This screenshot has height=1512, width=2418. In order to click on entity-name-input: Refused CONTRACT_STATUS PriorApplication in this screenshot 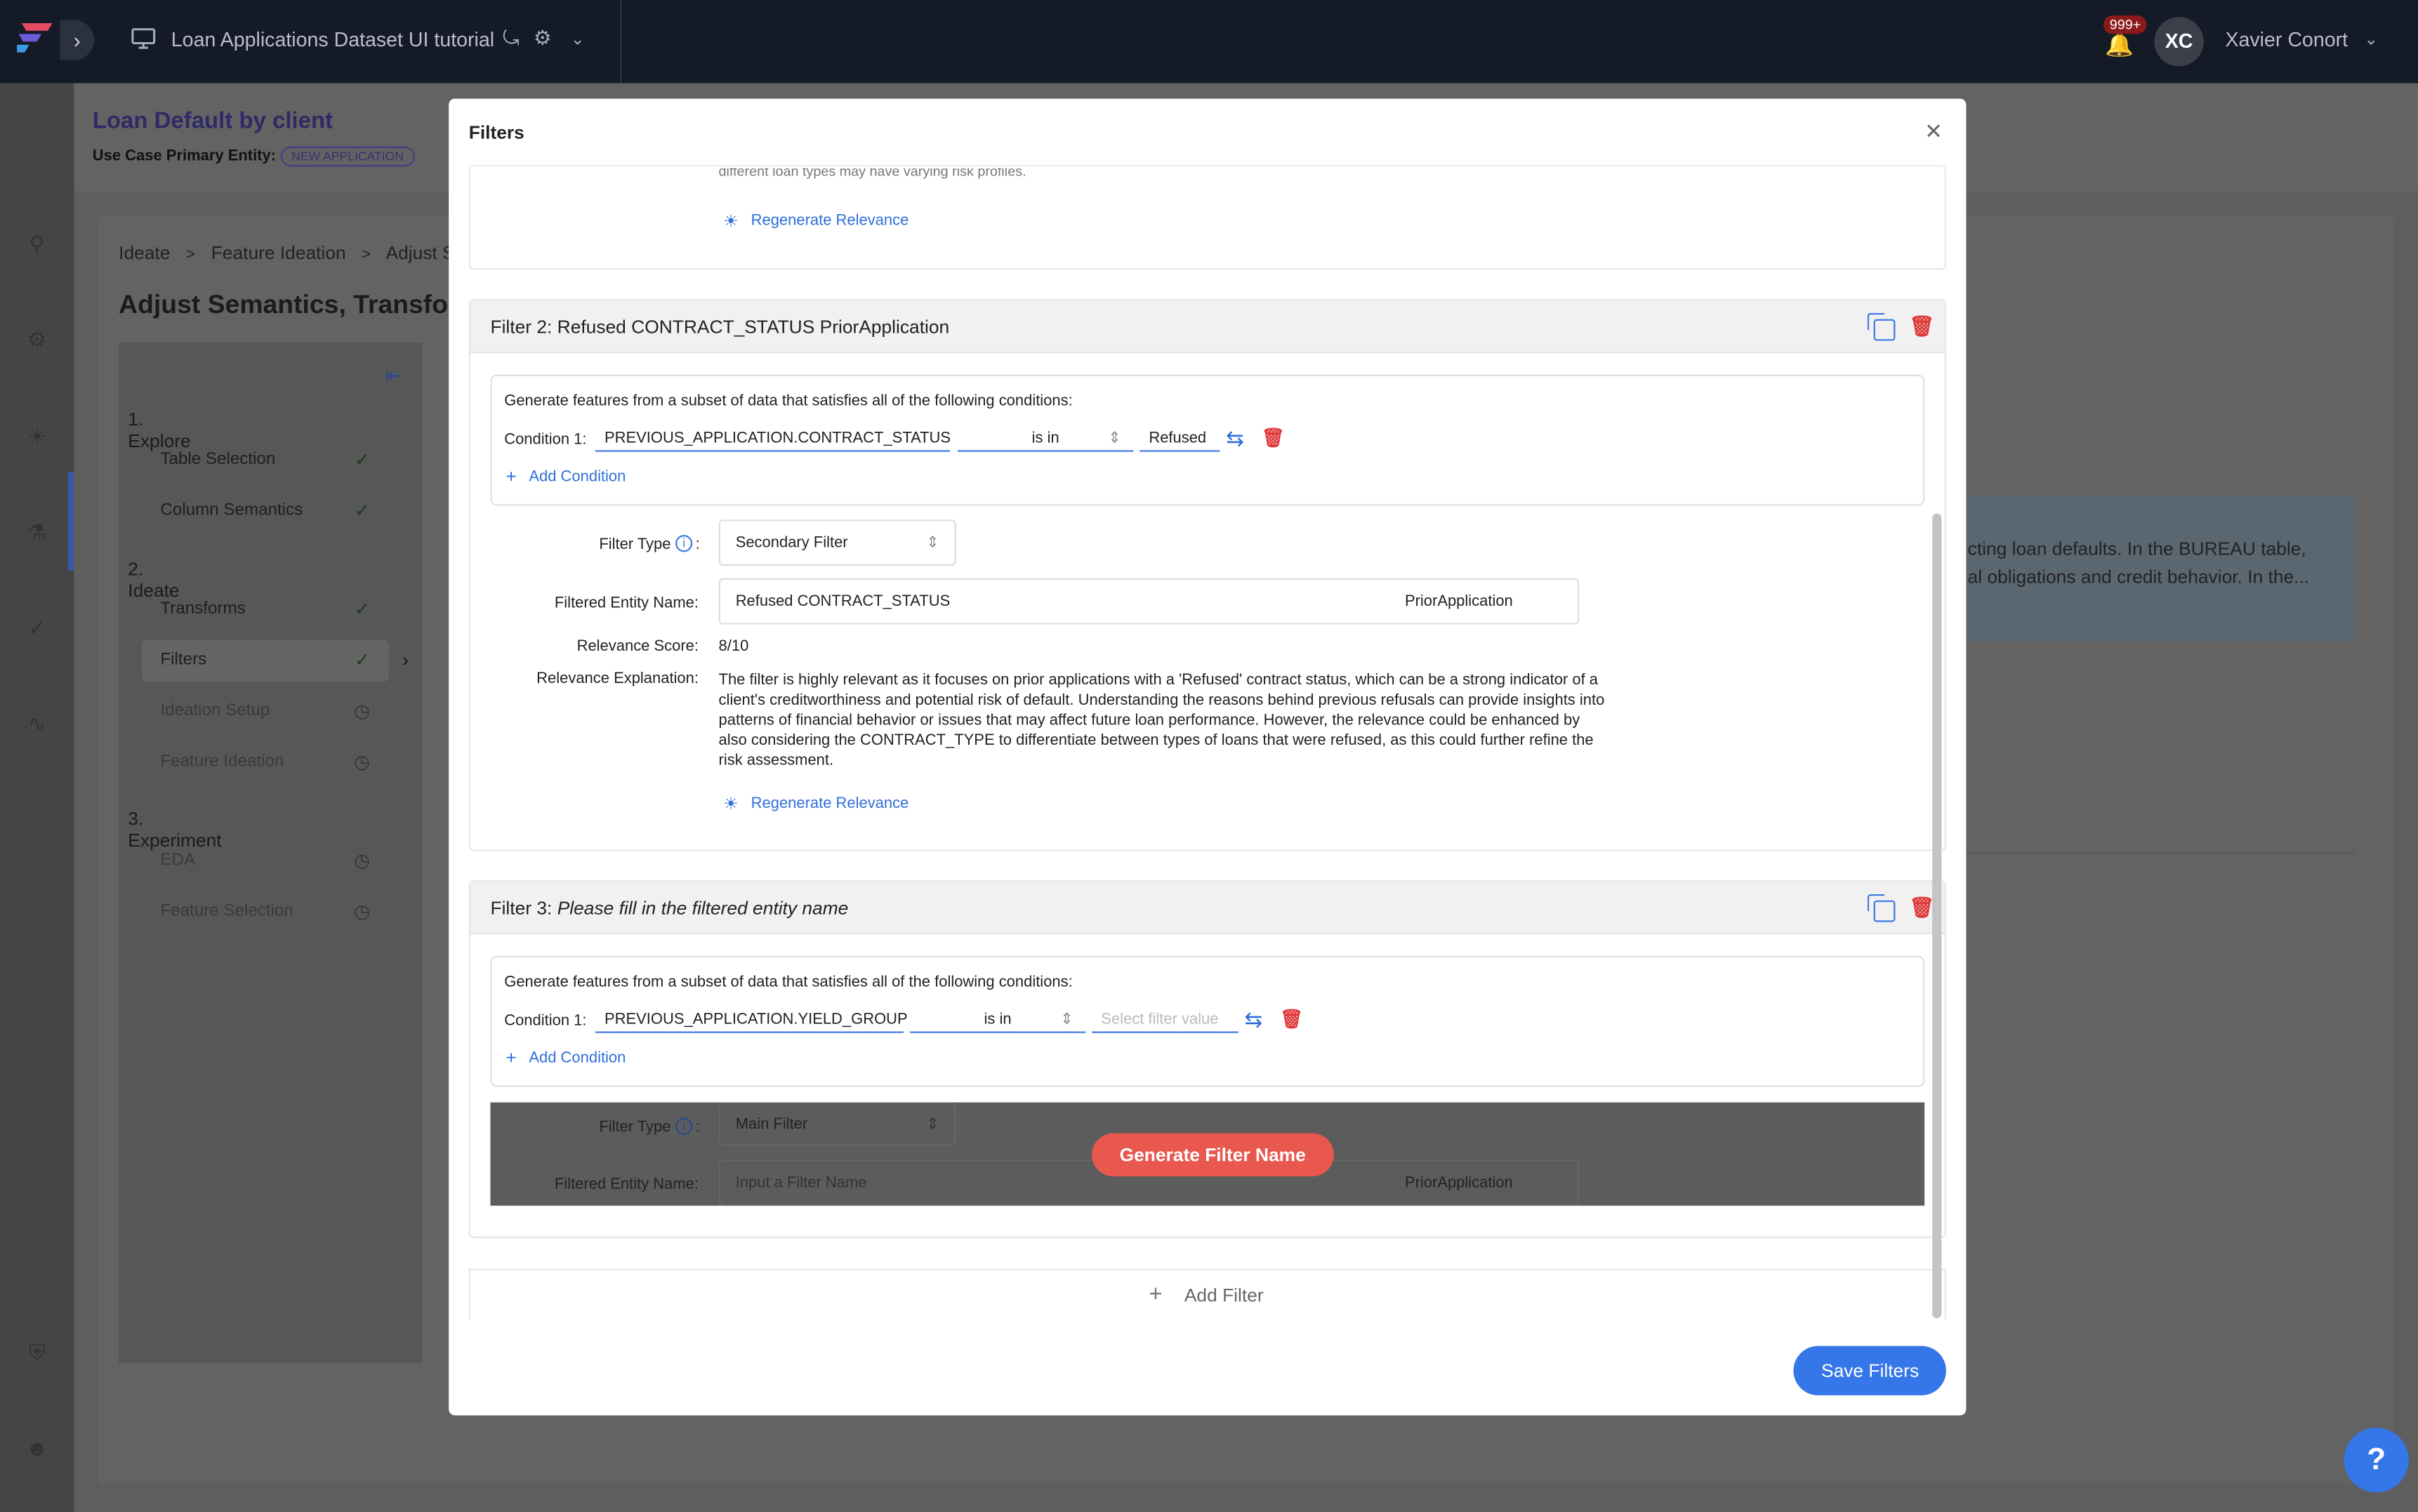, I will do `click(1149, 601)`.